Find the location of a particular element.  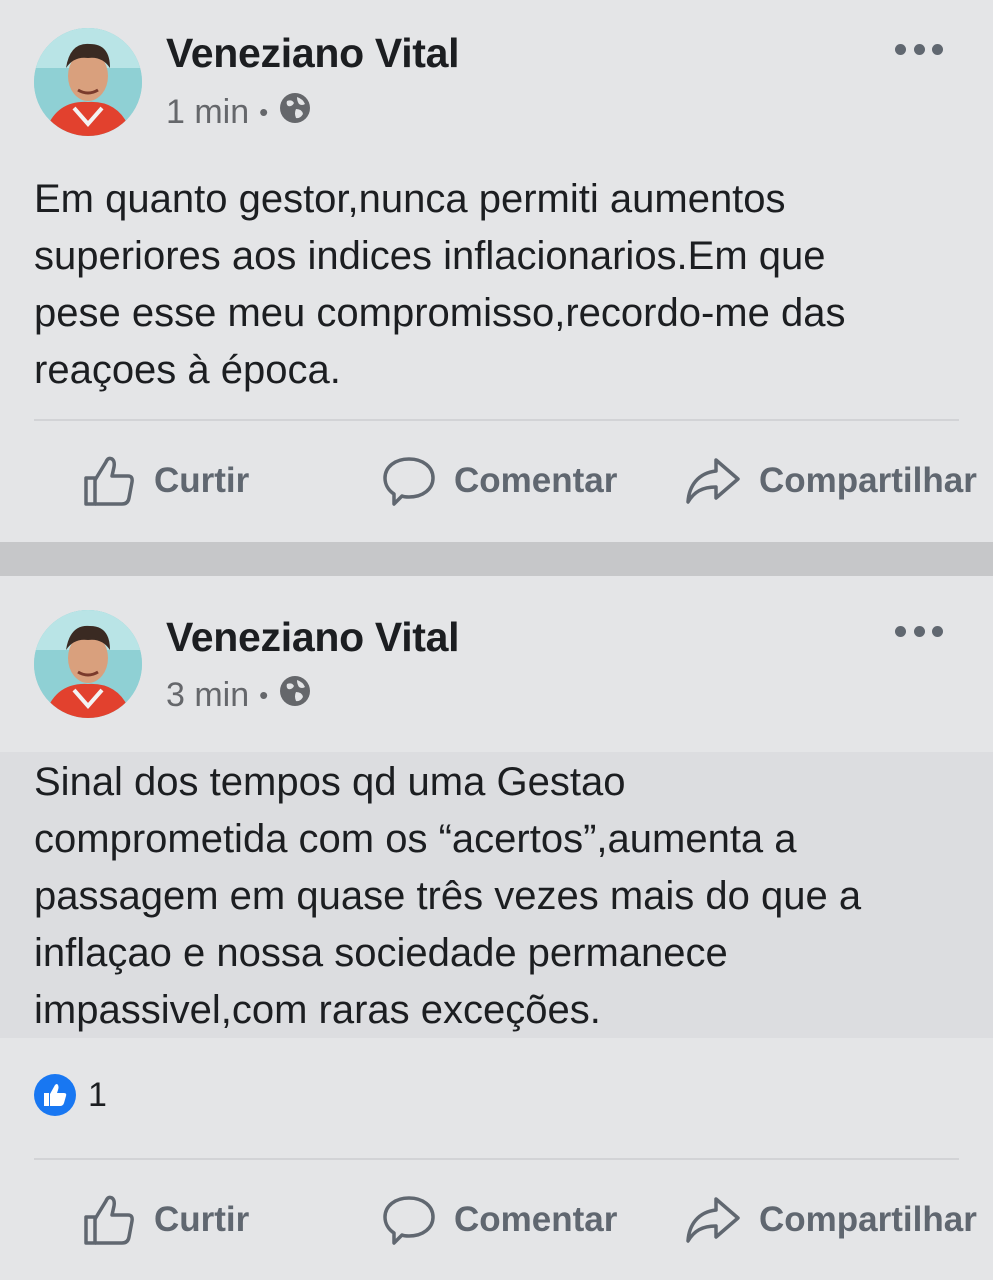

post-time: 1 min is located at coordinates (207, 112).